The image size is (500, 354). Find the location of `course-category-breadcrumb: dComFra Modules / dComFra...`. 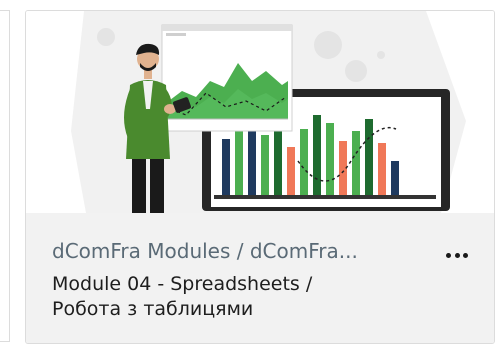

course-category-breadcrumb: dComFra Modules / dComFra... is located at coordinates (232, 251).